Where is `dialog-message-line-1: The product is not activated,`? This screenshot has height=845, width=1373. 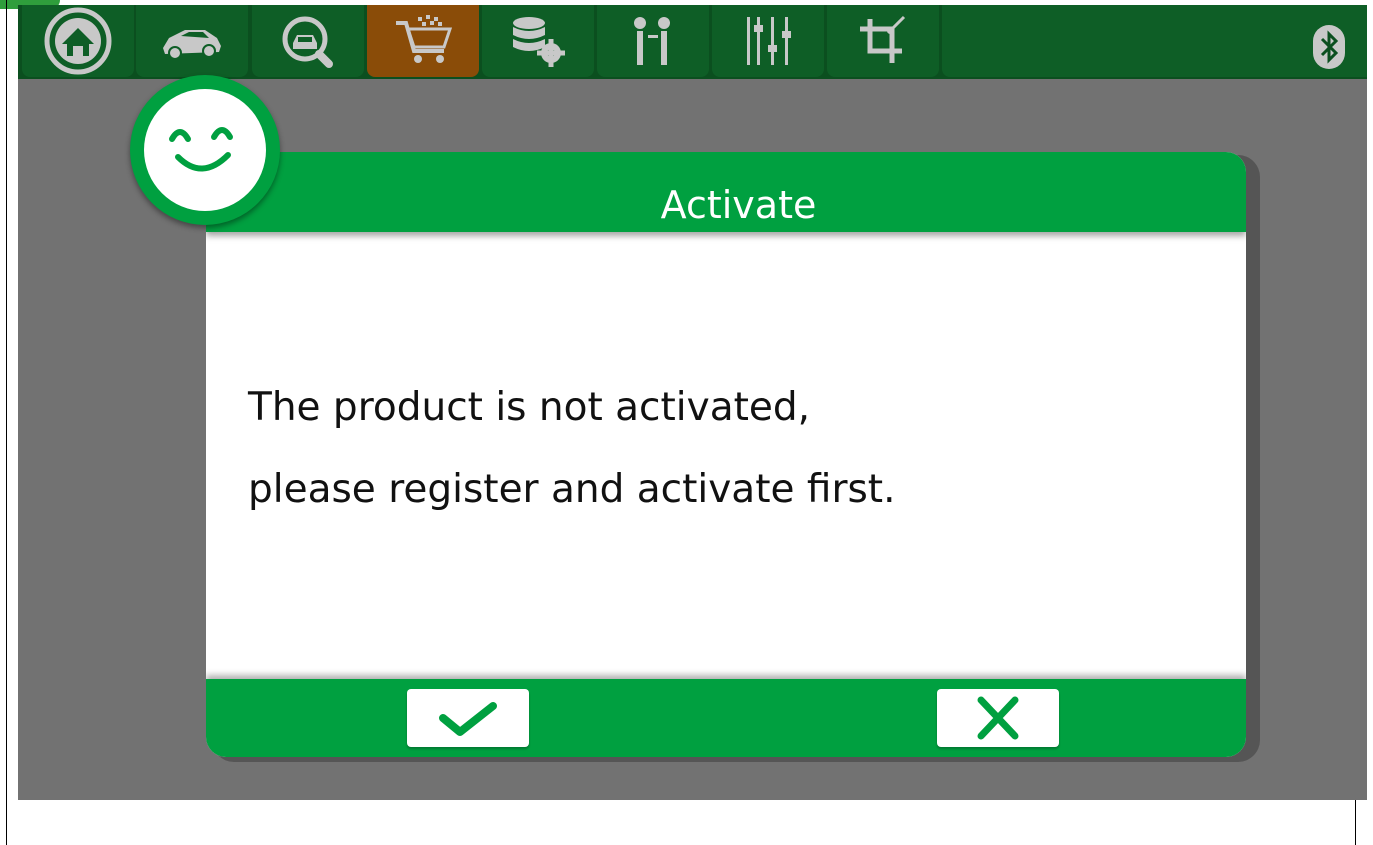 dialog-message-line-1: The product is not activated, is located at coordinates (529, 407).